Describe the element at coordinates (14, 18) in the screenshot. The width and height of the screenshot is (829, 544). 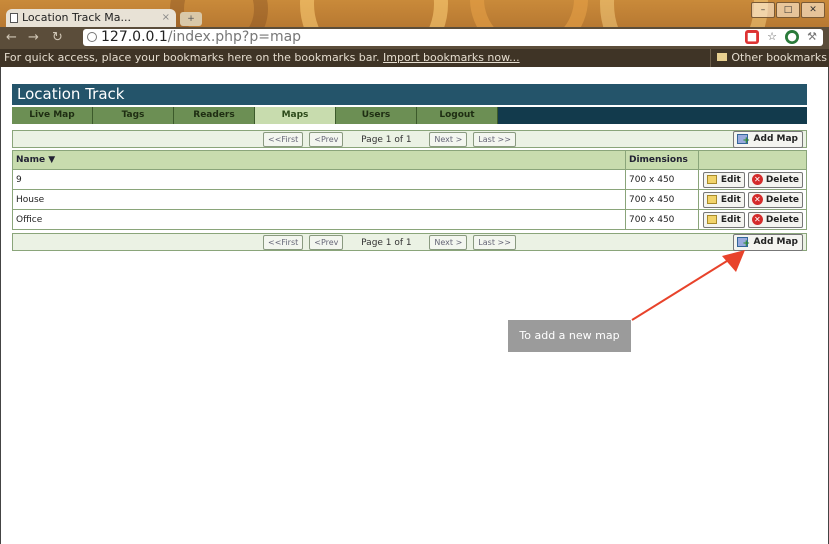
I see `page-icon` at that location.